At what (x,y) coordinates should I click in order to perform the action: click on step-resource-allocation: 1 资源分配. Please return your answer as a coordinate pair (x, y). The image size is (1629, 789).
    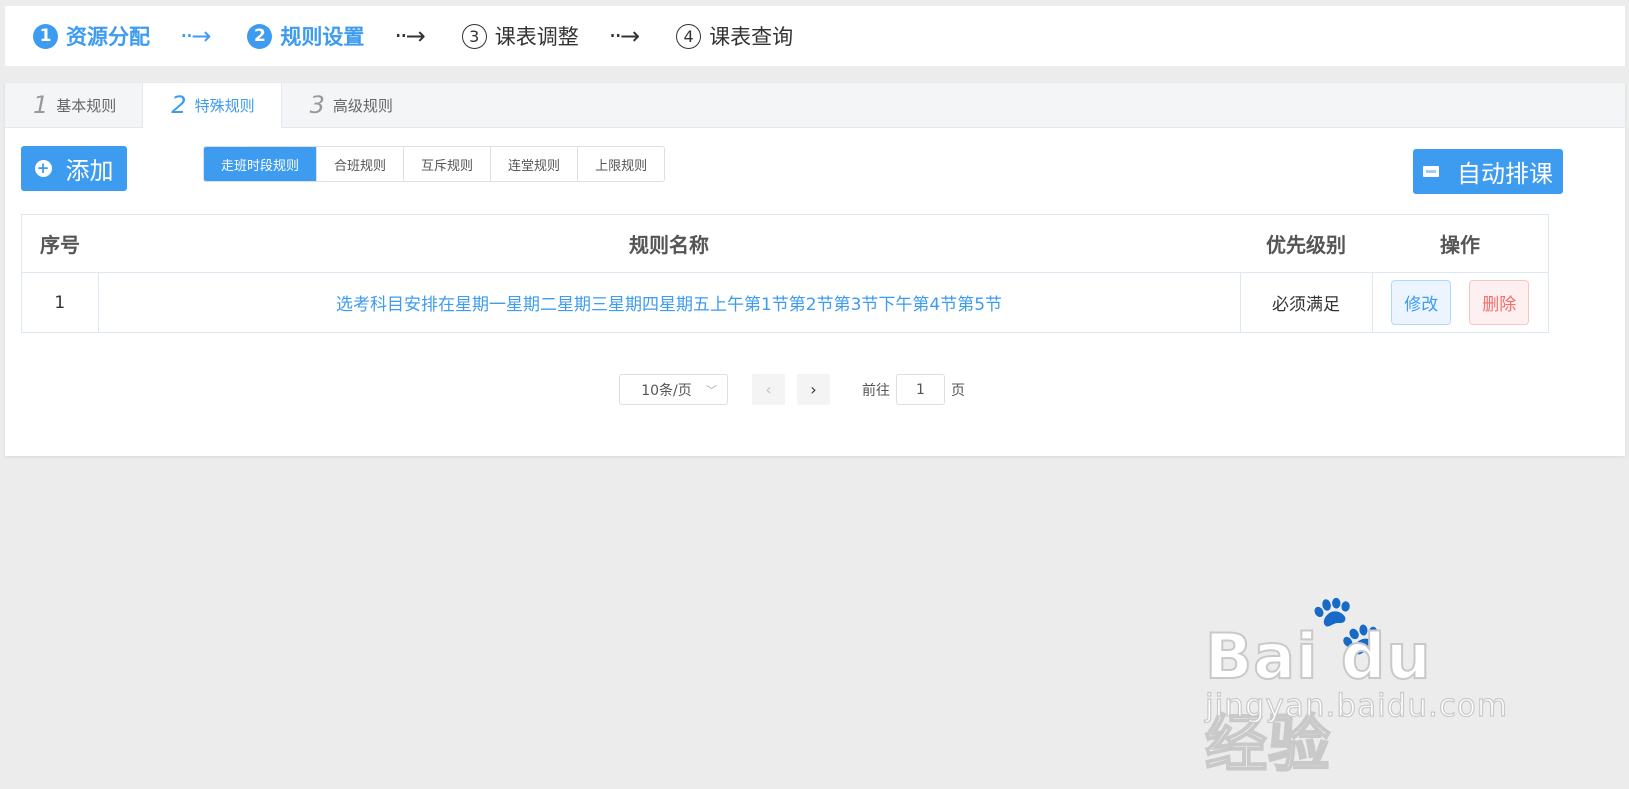
    Looking at the image, I should click on (91, 36).